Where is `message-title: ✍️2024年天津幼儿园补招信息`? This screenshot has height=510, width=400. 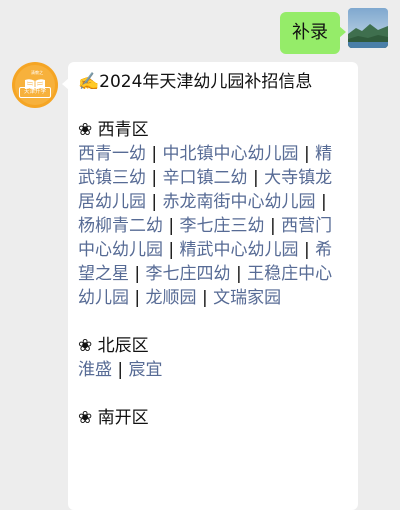
message-title: ✍️2024年天津幼儿园补招信息 is located at coordinates (195, 82).